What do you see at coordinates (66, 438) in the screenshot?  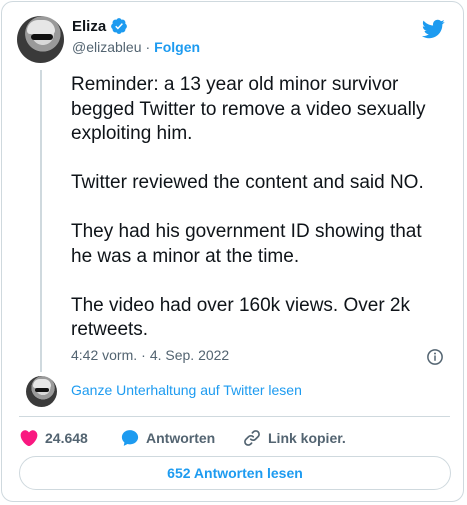 I see `like-count: 24.648` at bounding box center [66, 438].